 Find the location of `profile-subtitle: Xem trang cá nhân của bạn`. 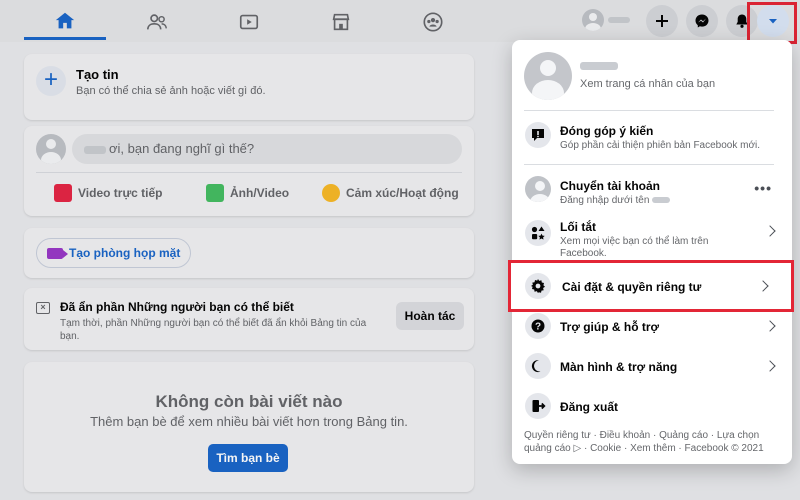

profile-subtitle: Xem trang cá nhân của bạn is located at coordinates (648, 84).